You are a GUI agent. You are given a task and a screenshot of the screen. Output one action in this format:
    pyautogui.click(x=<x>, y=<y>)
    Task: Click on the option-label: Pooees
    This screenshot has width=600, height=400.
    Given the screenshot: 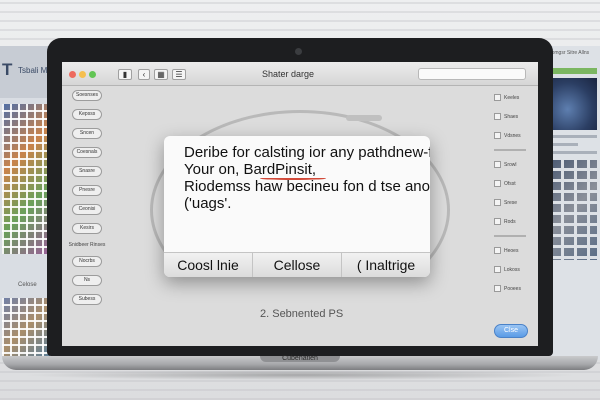 What is the action you would take?
    pyautogui.click(x=512, y=288)
    